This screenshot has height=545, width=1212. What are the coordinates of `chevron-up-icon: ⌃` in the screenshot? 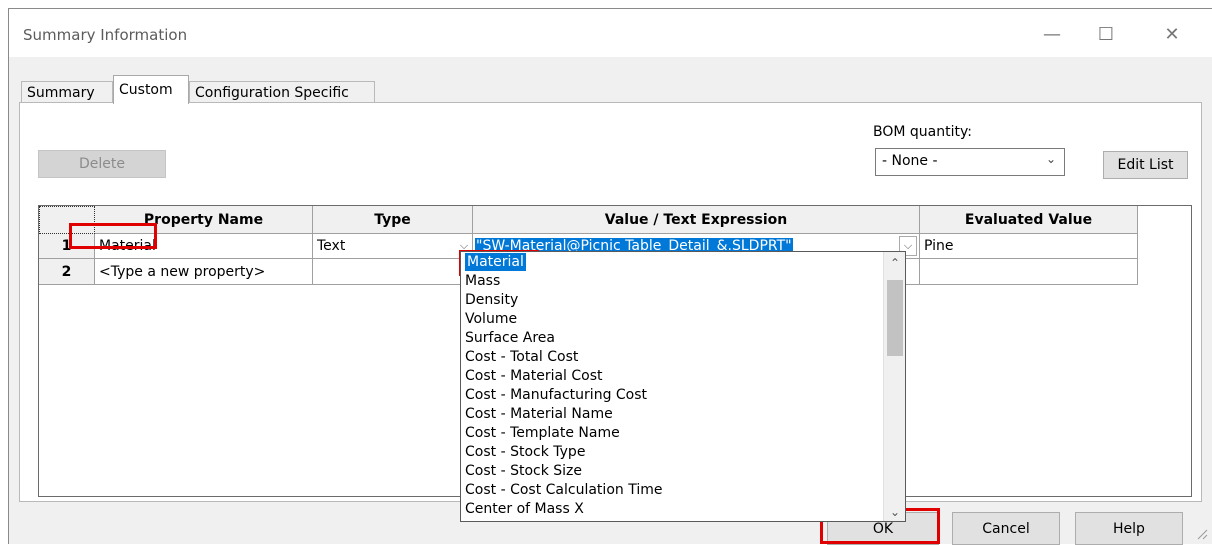 It's located at (895, 263).